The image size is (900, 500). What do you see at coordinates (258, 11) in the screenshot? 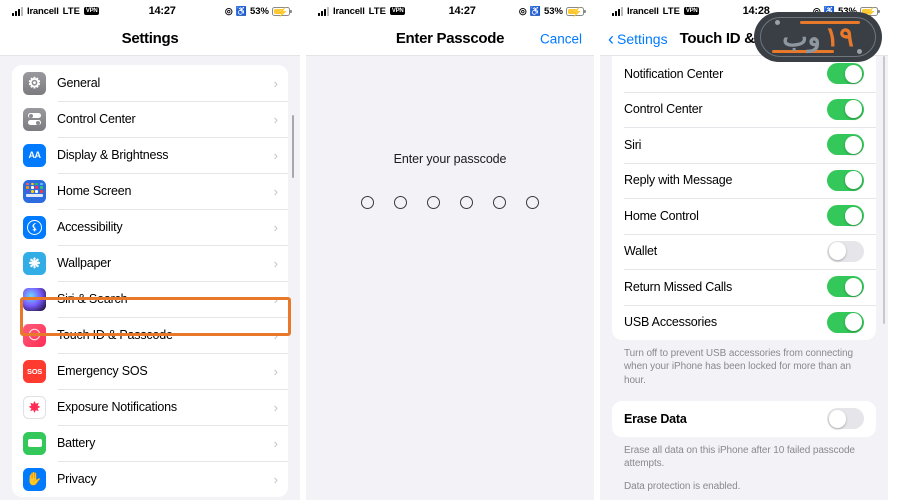
I see `status-bar-right: ◎ ♿ 53% ⚡` at bounding box center [258, 11].